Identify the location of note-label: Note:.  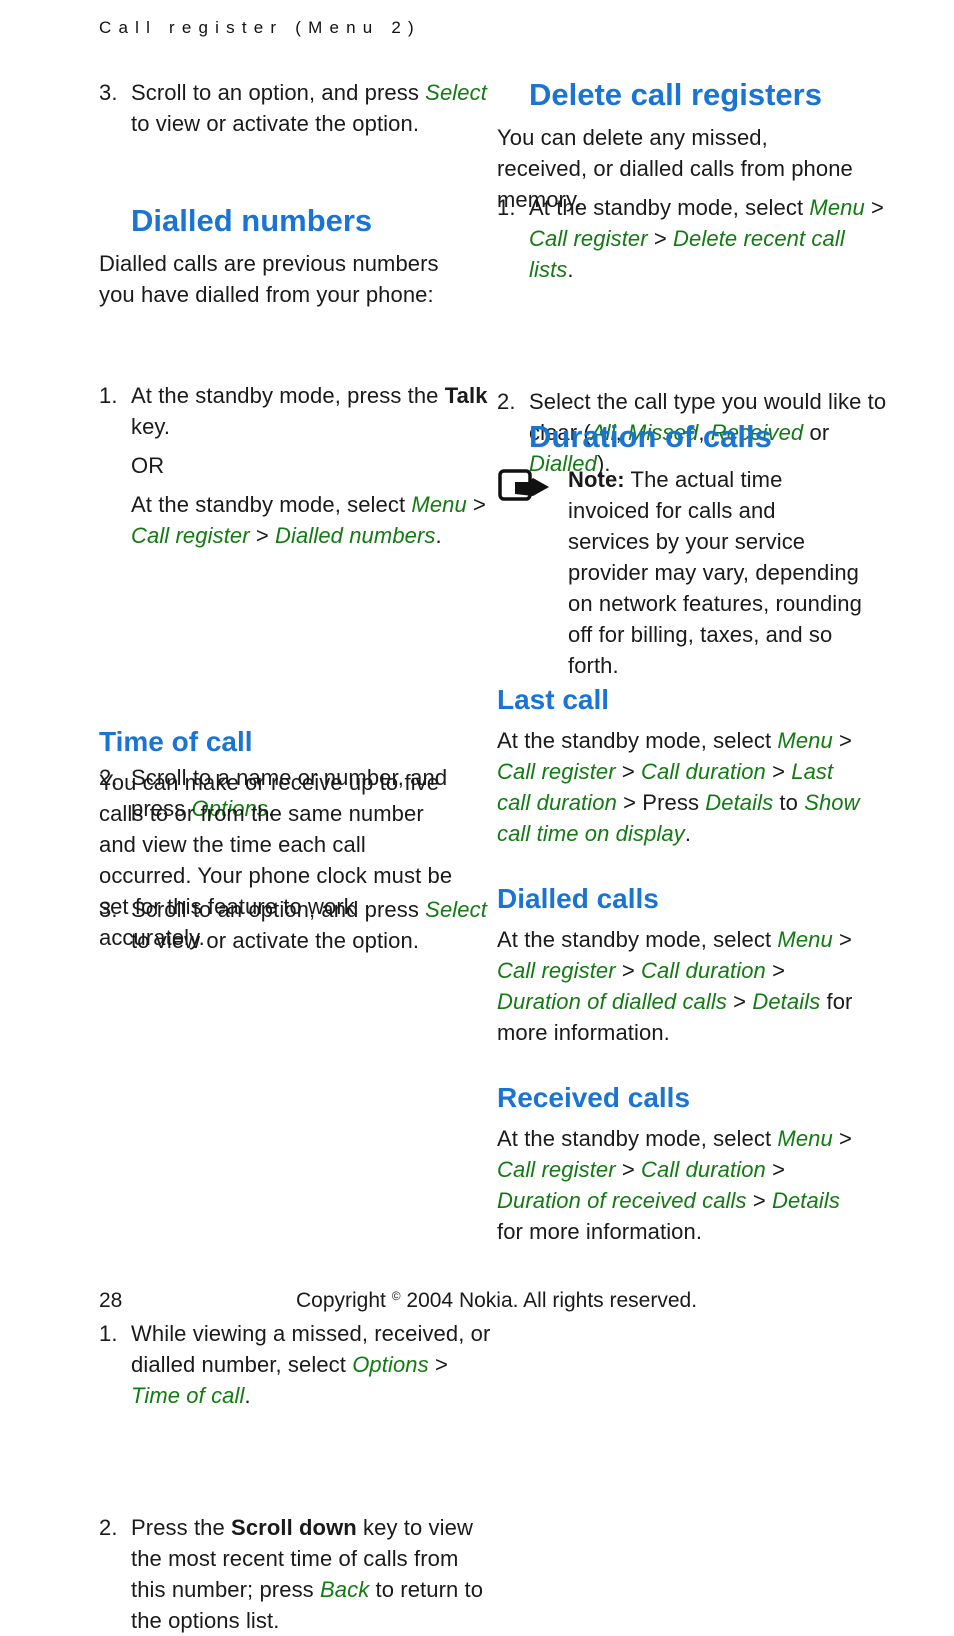
(596, 479).